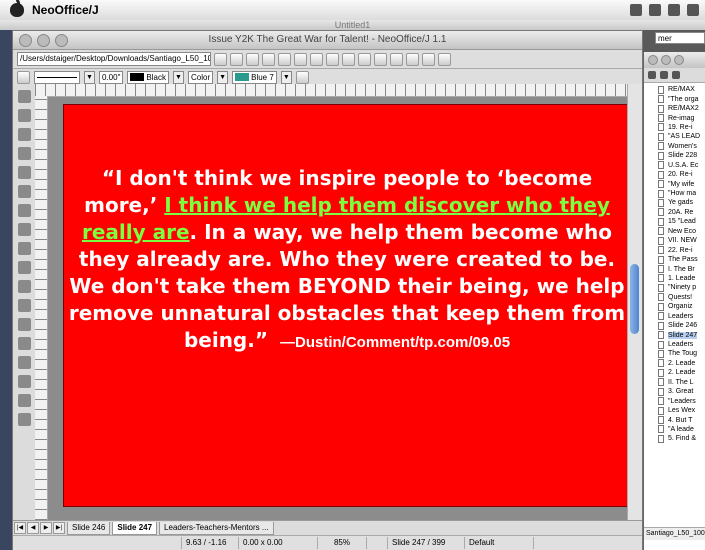 The width and height of the screenshot is (705, 550). What do you see at coordinates (693, 10) in the screenshot?
I see `spotlight-icon` at bounding box center [693, 10].